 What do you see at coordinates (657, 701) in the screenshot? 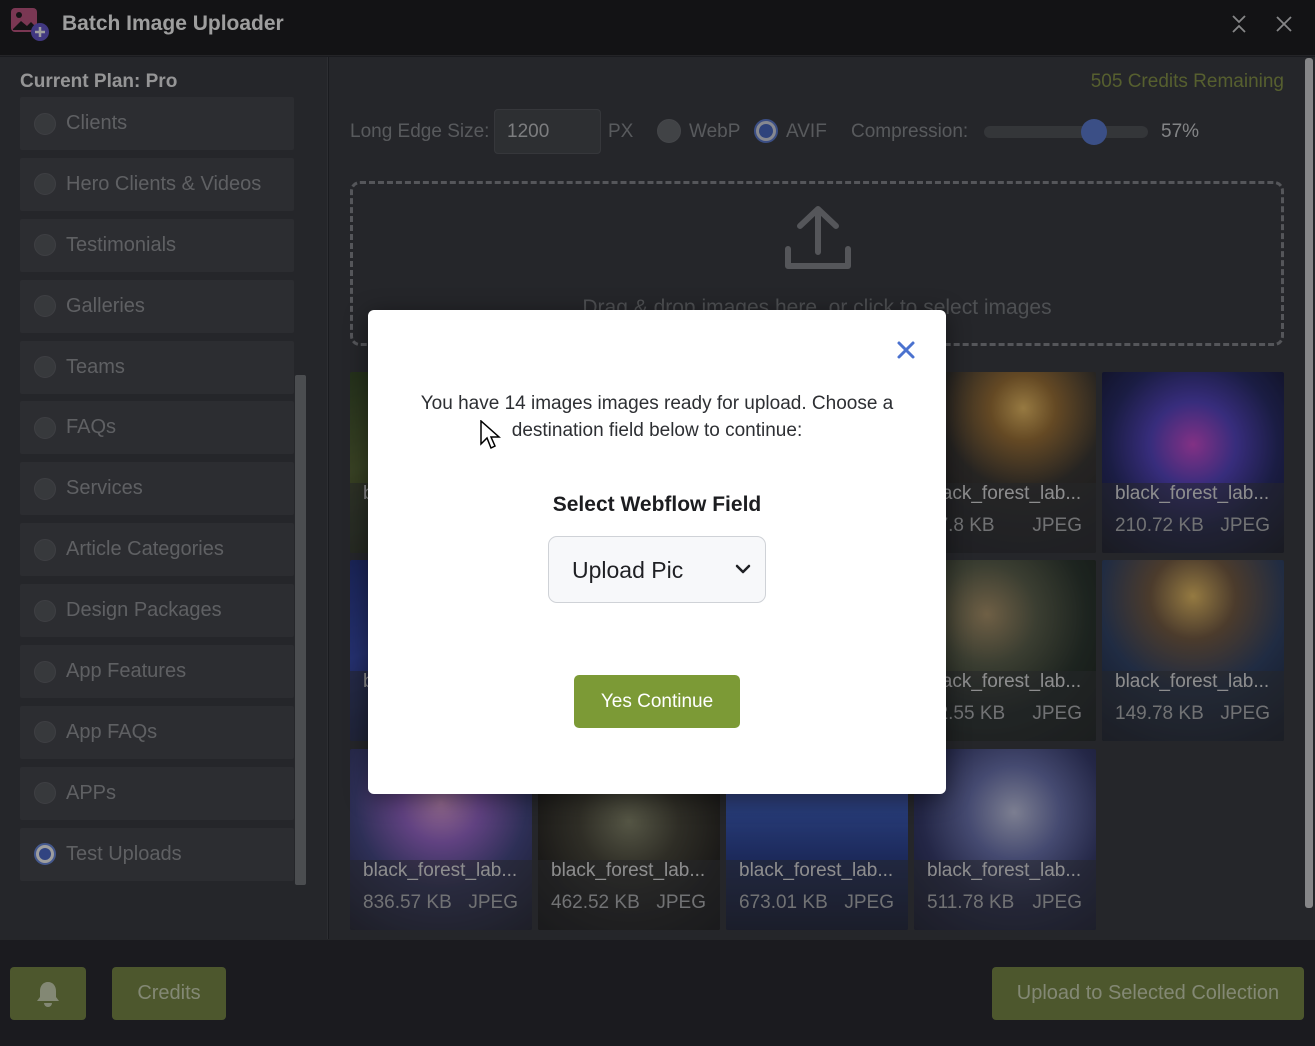
I see `yes-continue-button: Yes Continue` at bounding box center [657, 701].